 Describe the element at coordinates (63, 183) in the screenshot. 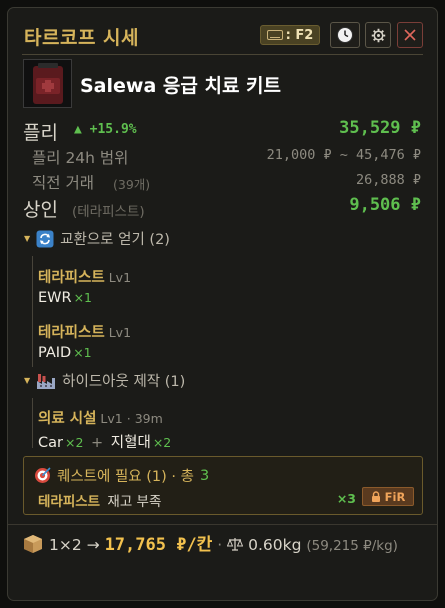

I see `last-trade-label: 직전 거래` at that location.